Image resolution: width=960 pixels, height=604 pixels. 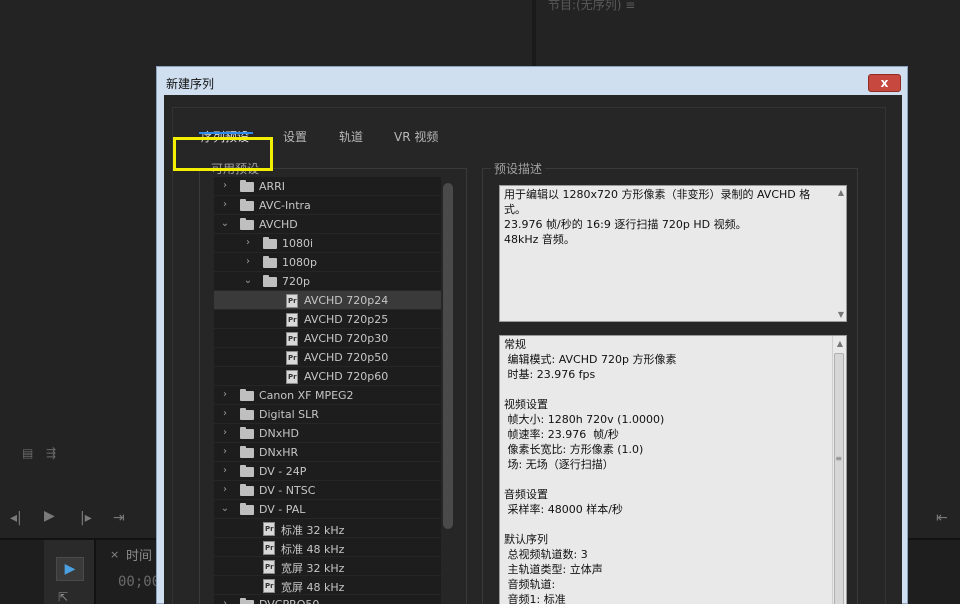 I want to click on details-line: 总视频轨道数: 3, so click(x=546, y=554).